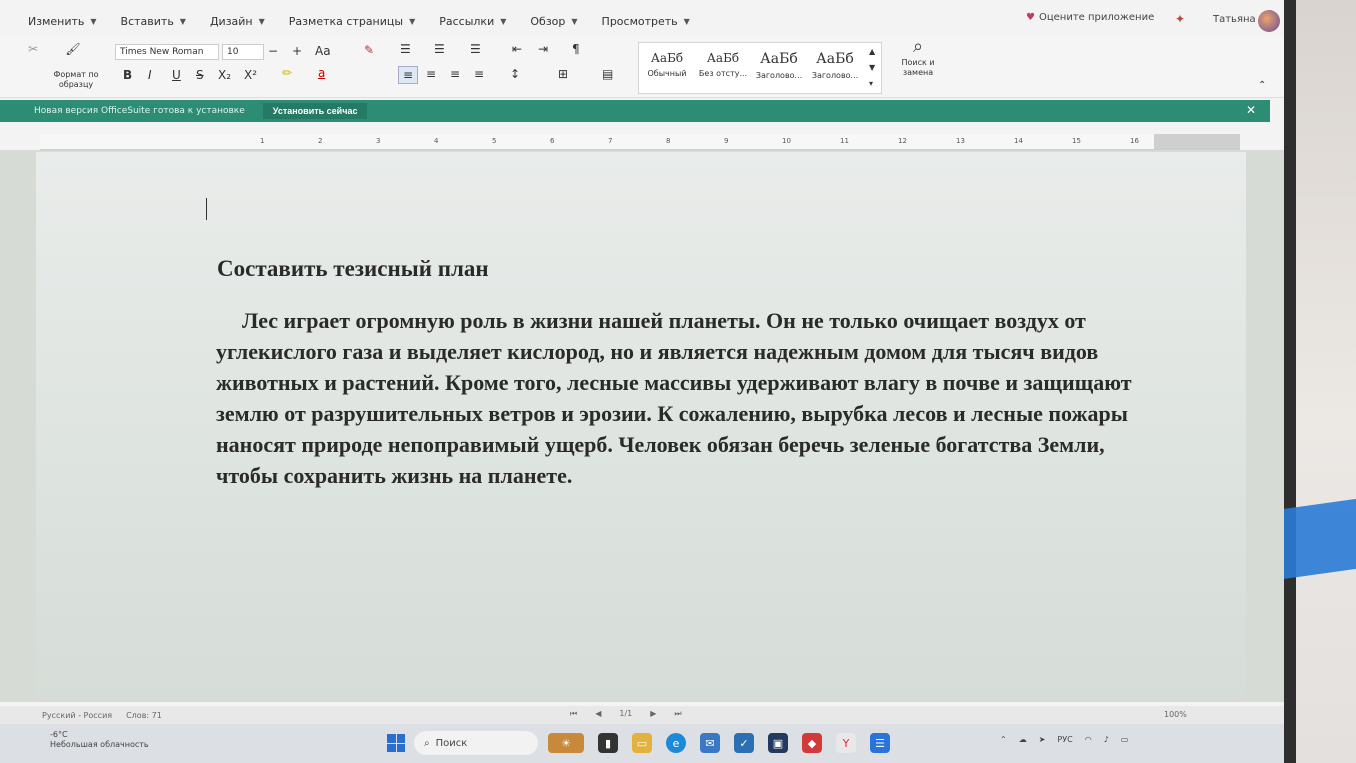 This screenshot has width=1356, height=763. I want to click on subscript-button: X₂, so click(224, 75).